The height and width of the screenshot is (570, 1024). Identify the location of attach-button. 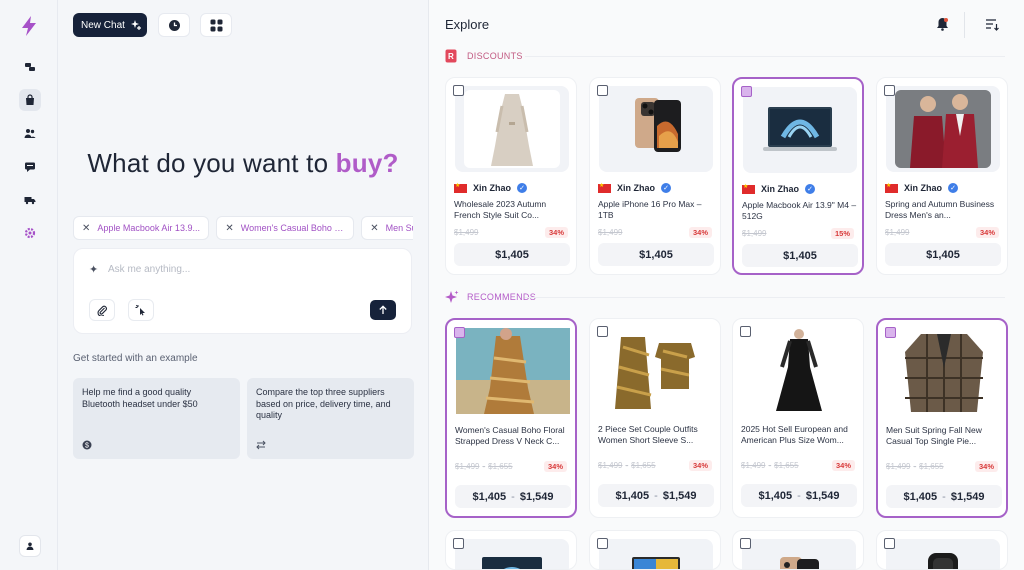
(102, 310).